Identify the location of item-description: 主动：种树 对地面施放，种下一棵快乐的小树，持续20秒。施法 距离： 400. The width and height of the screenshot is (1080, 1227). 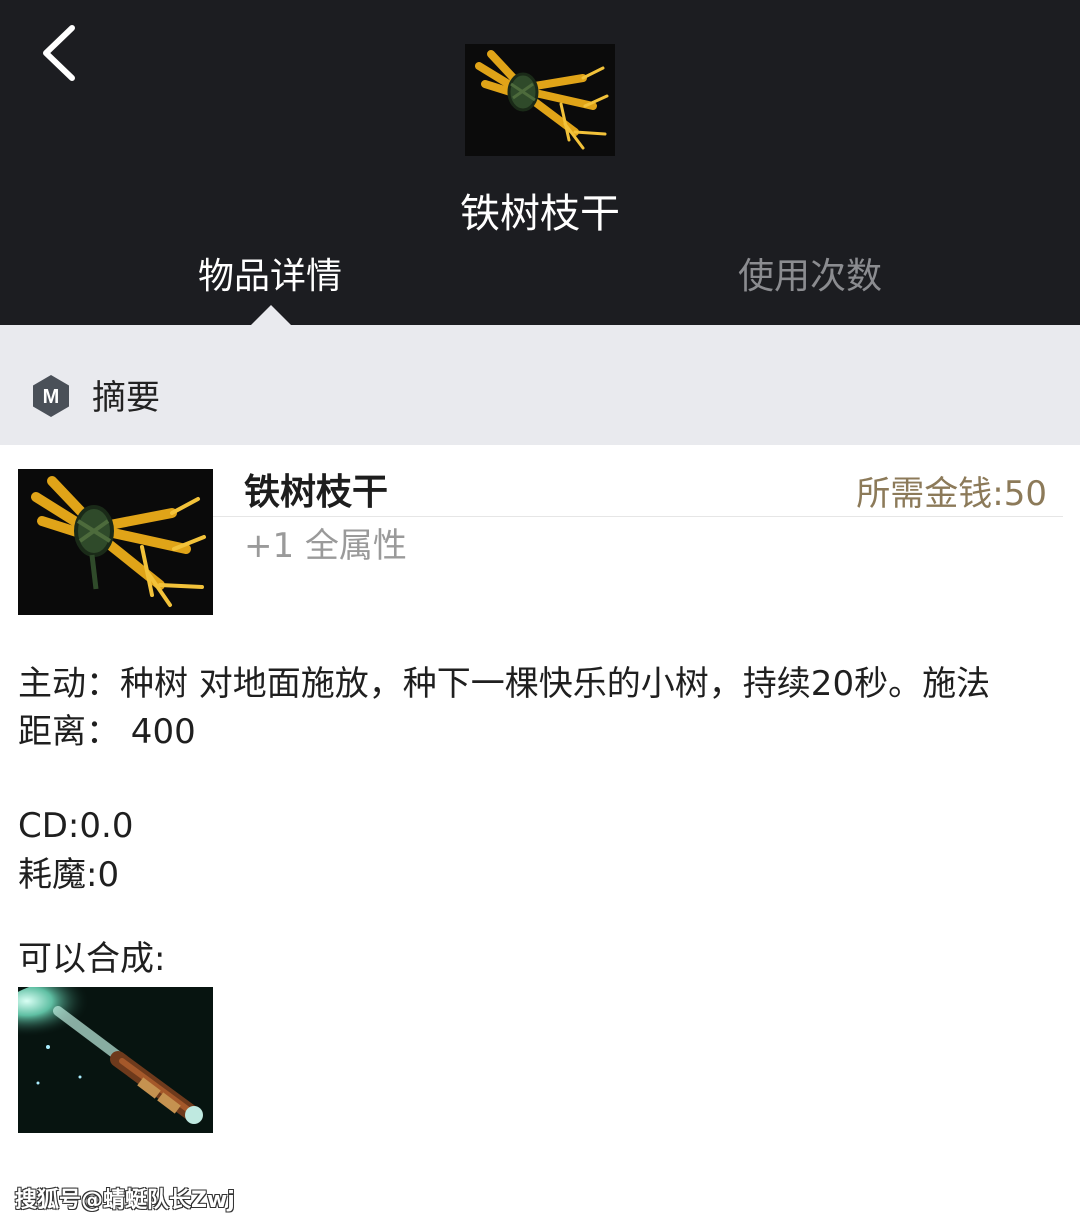
(538, 708).